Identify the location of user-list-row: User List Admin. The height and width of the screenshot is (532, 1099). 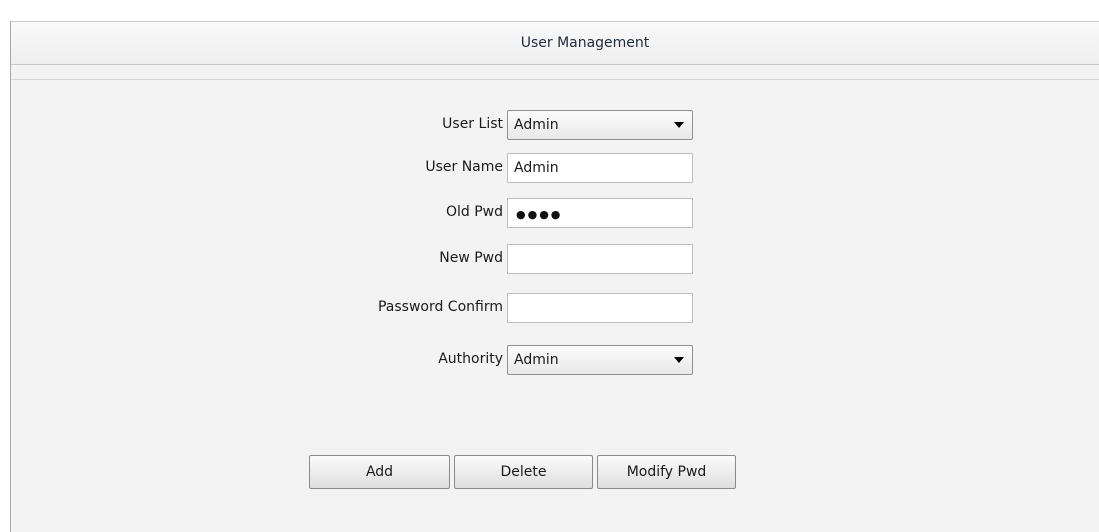
(555, 125).